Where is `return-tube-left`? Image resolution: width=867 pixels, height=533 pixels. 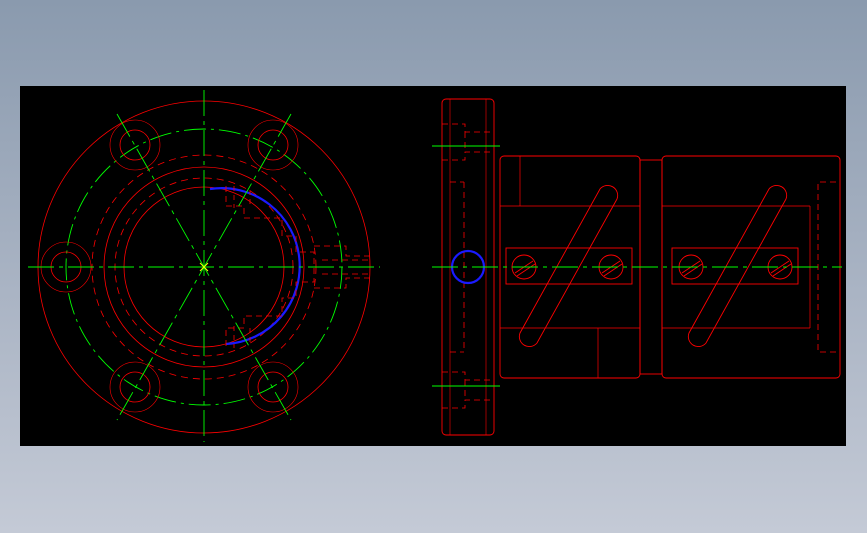 return-tube-left is located at coordinates (568, 266).